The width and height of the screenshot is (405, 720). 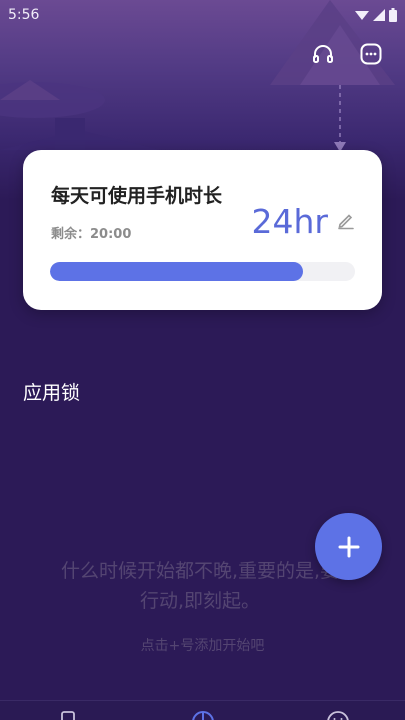 I want to click on usage-progress-fill, so click(x=177, y=271).